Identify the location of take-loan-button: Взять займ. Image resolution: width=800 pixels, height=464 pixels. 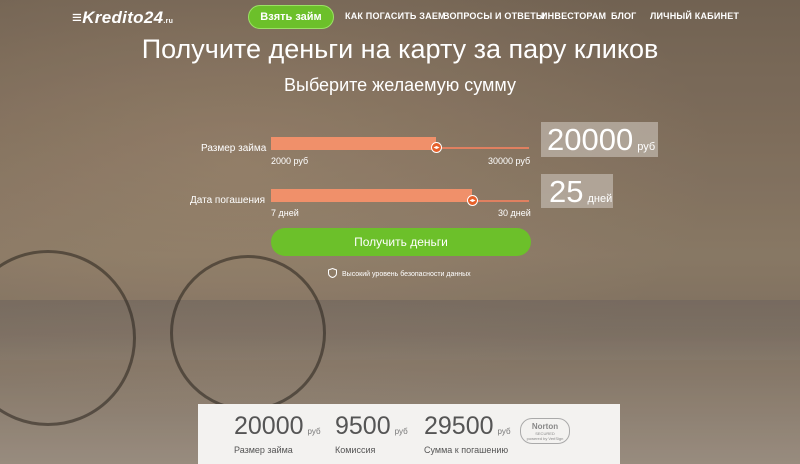
(291, 17).